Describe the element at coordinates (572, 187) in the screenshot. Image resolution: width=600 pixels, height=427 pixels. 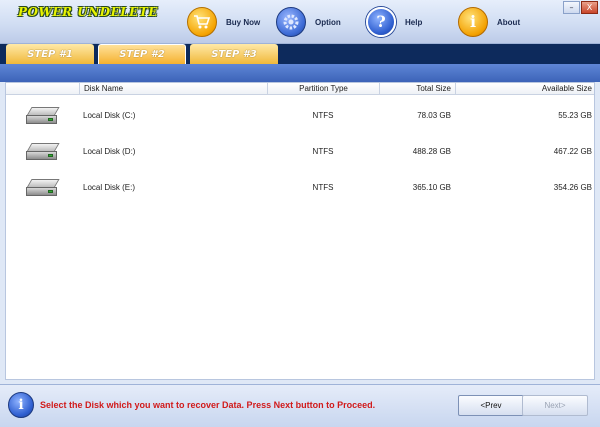
I see `available-size: 354.26 GB` at that location.